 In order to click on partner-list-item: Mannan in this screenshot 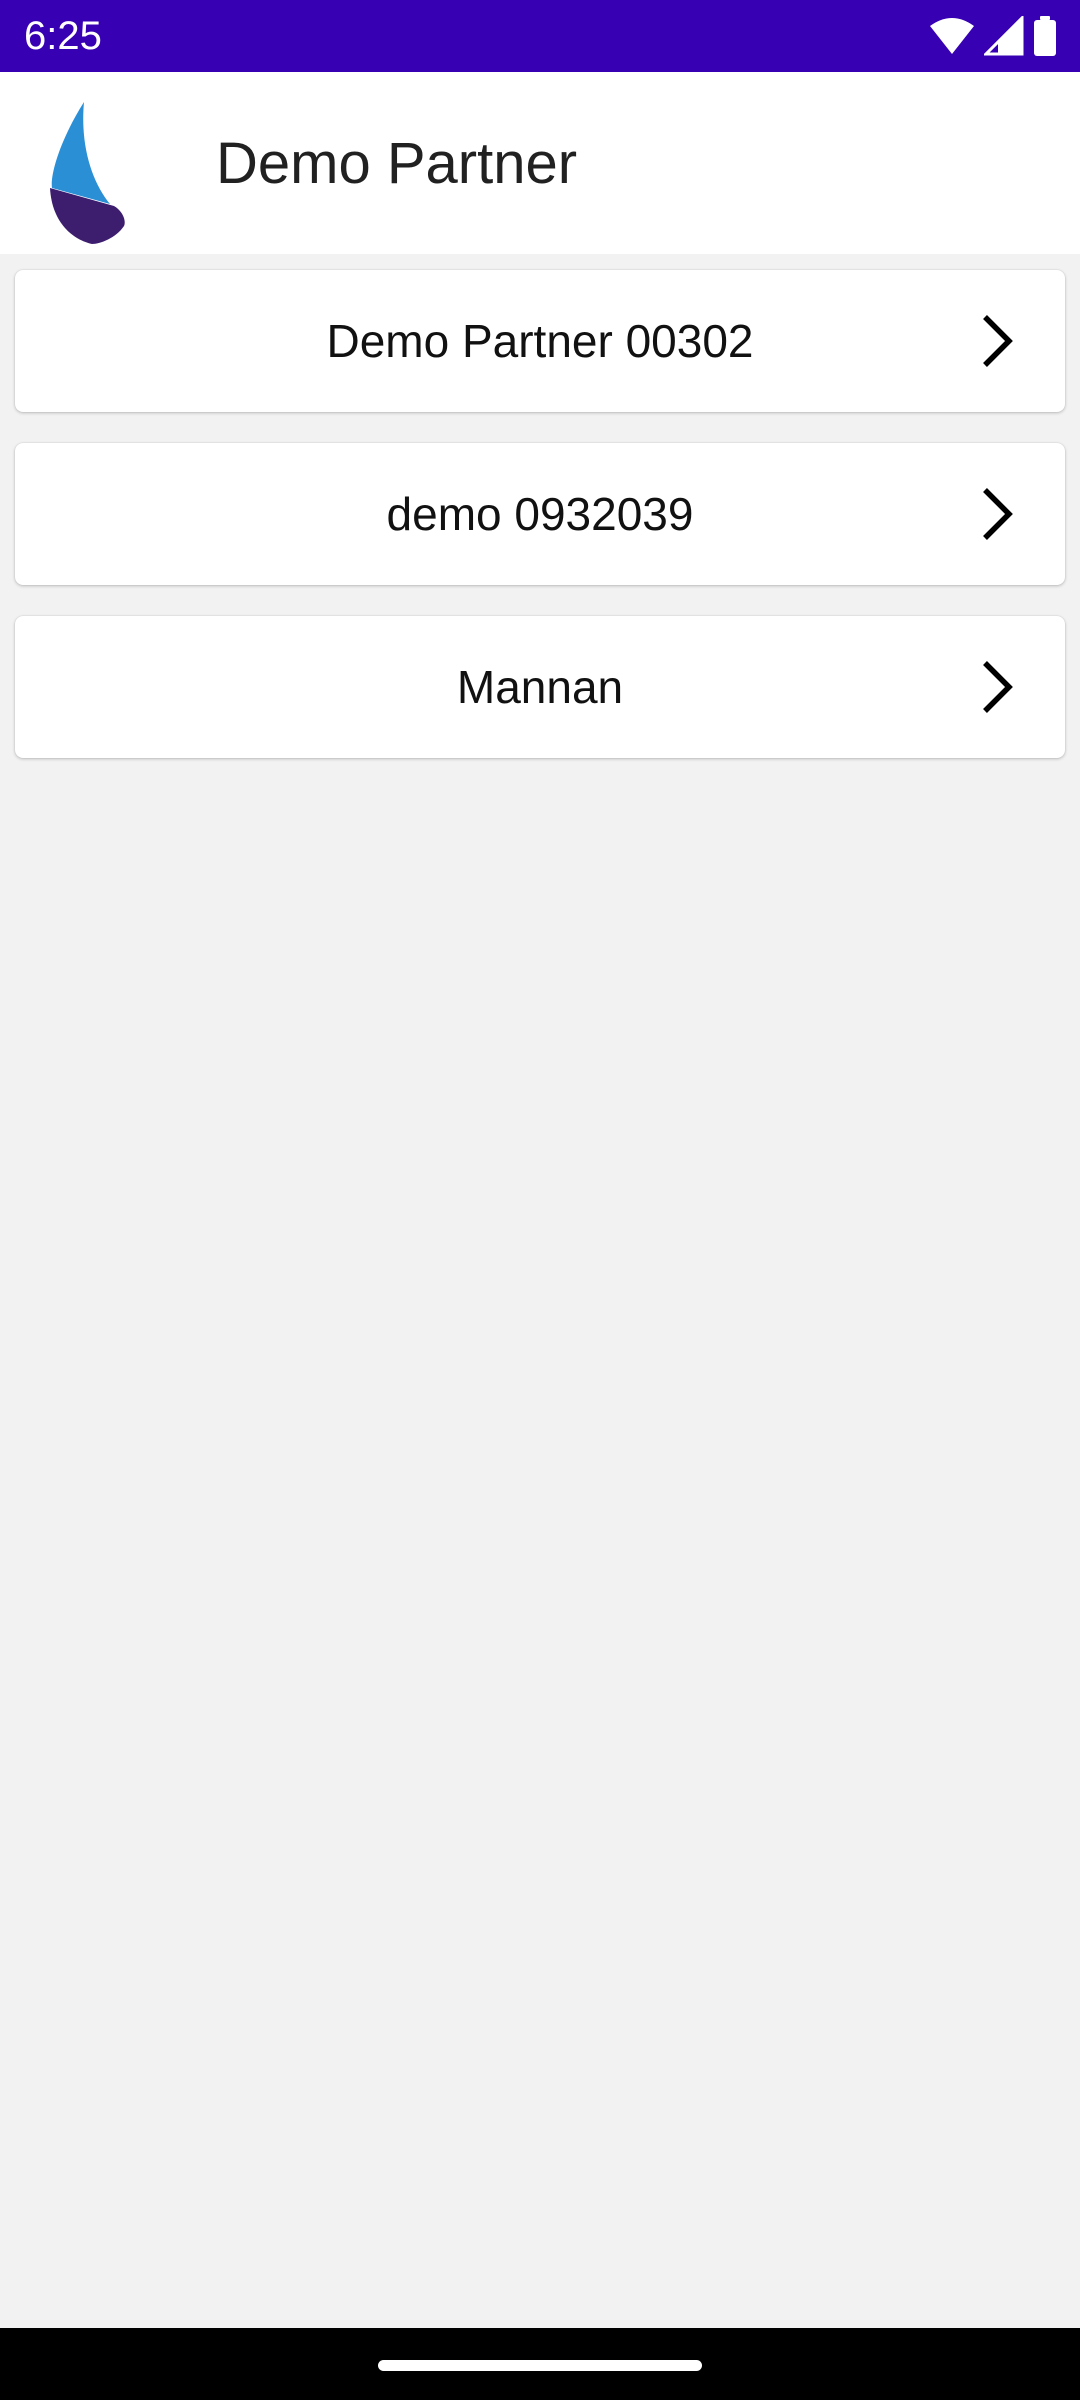, I will do `click(540, 687)`.